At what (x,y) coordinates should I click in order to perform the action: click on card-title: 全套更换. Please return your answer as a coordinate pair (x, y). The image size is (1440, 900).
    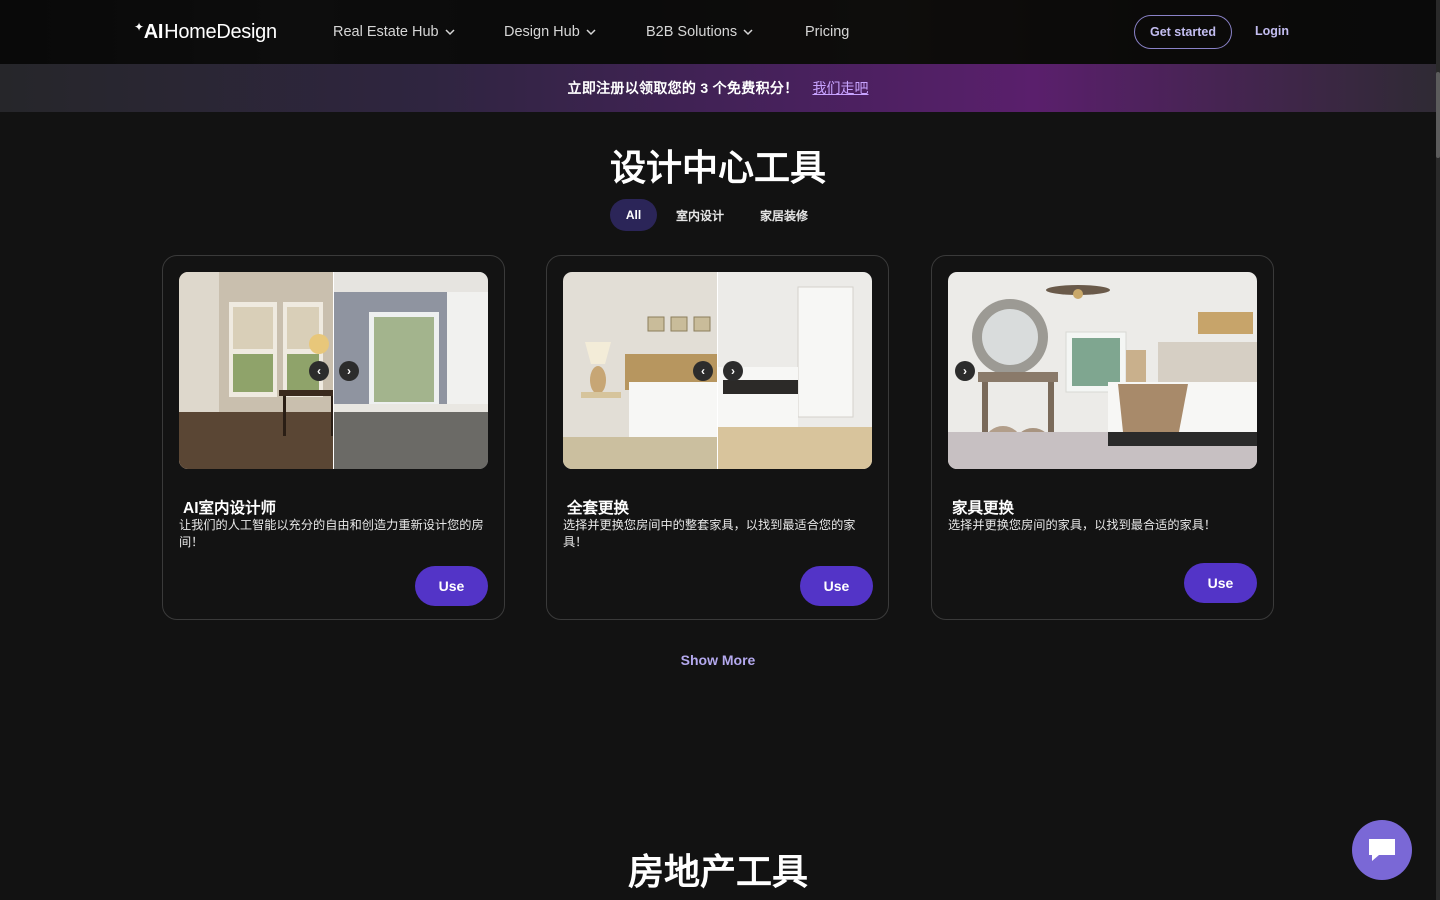
    Looking at the image, I should click on (598, 508).